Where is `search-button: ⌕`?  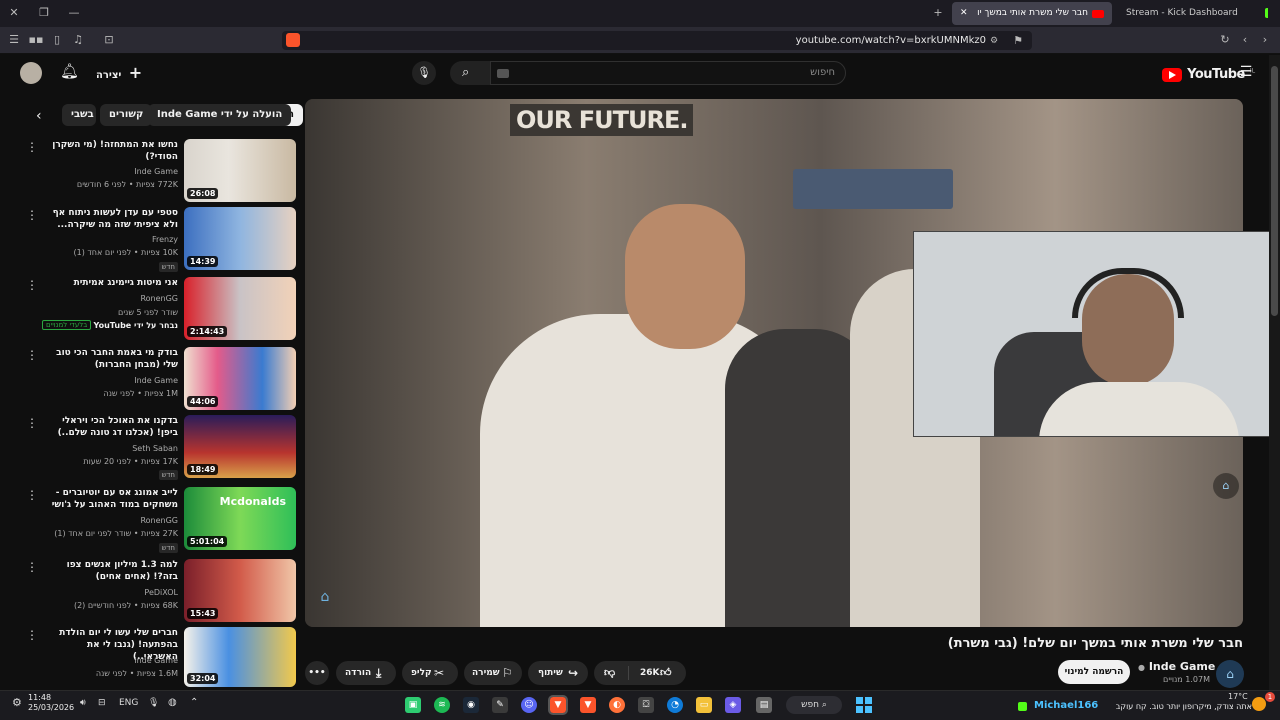
search-button: ⌕ is located at coordinates (470, 73).